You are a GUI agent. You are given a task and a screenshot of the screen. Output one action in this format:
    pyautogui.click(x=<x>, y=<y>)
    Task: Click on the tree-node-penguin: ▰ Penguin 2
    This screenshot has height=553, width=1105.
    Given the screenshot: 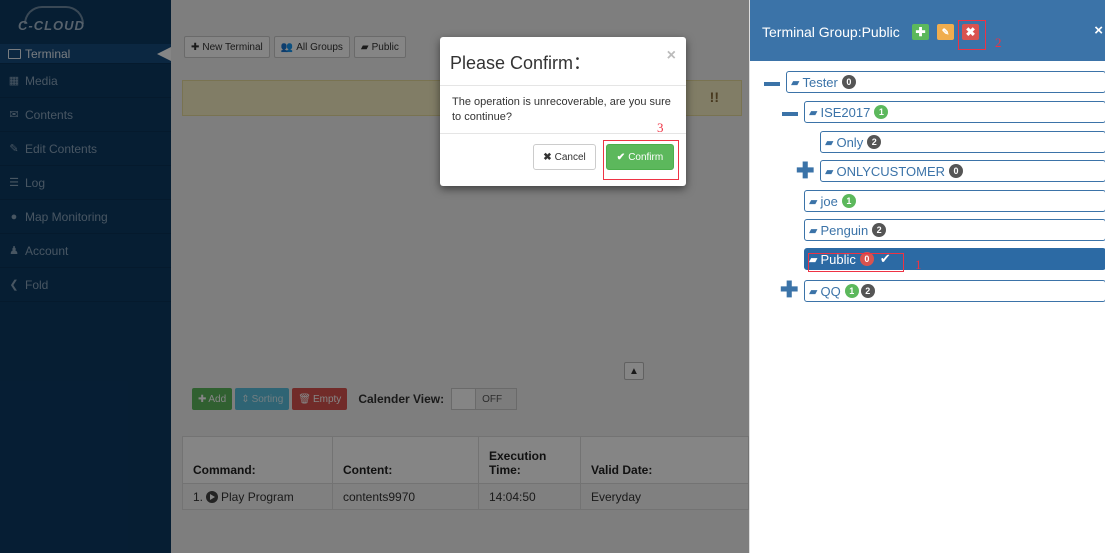 What is the action you would take?
    pyautogui.click(x=954, y=230)
    